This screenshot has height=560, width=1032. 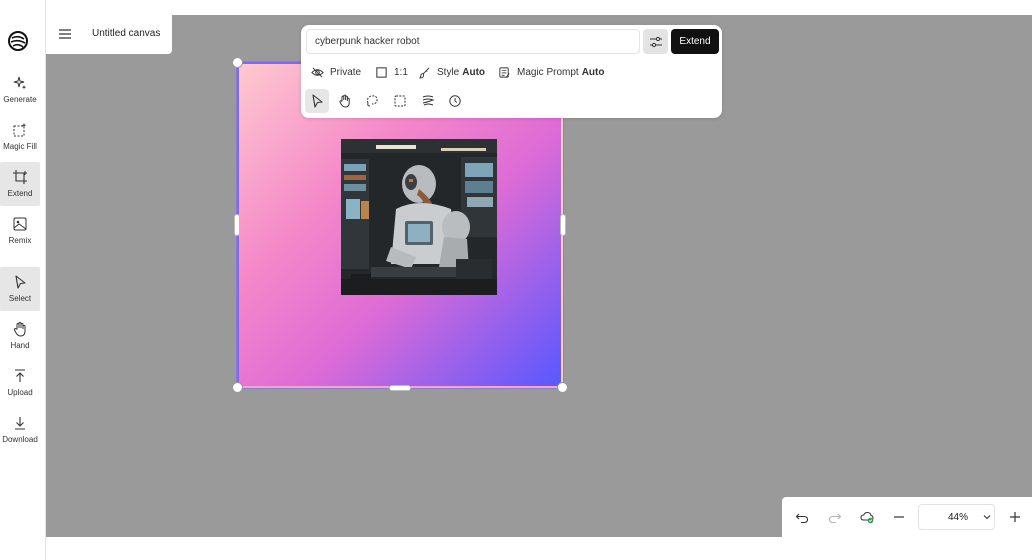 What do you see at coordinates (602, 7) in the screenshot?
I see `top-strip` at bounding box center [602, 7].